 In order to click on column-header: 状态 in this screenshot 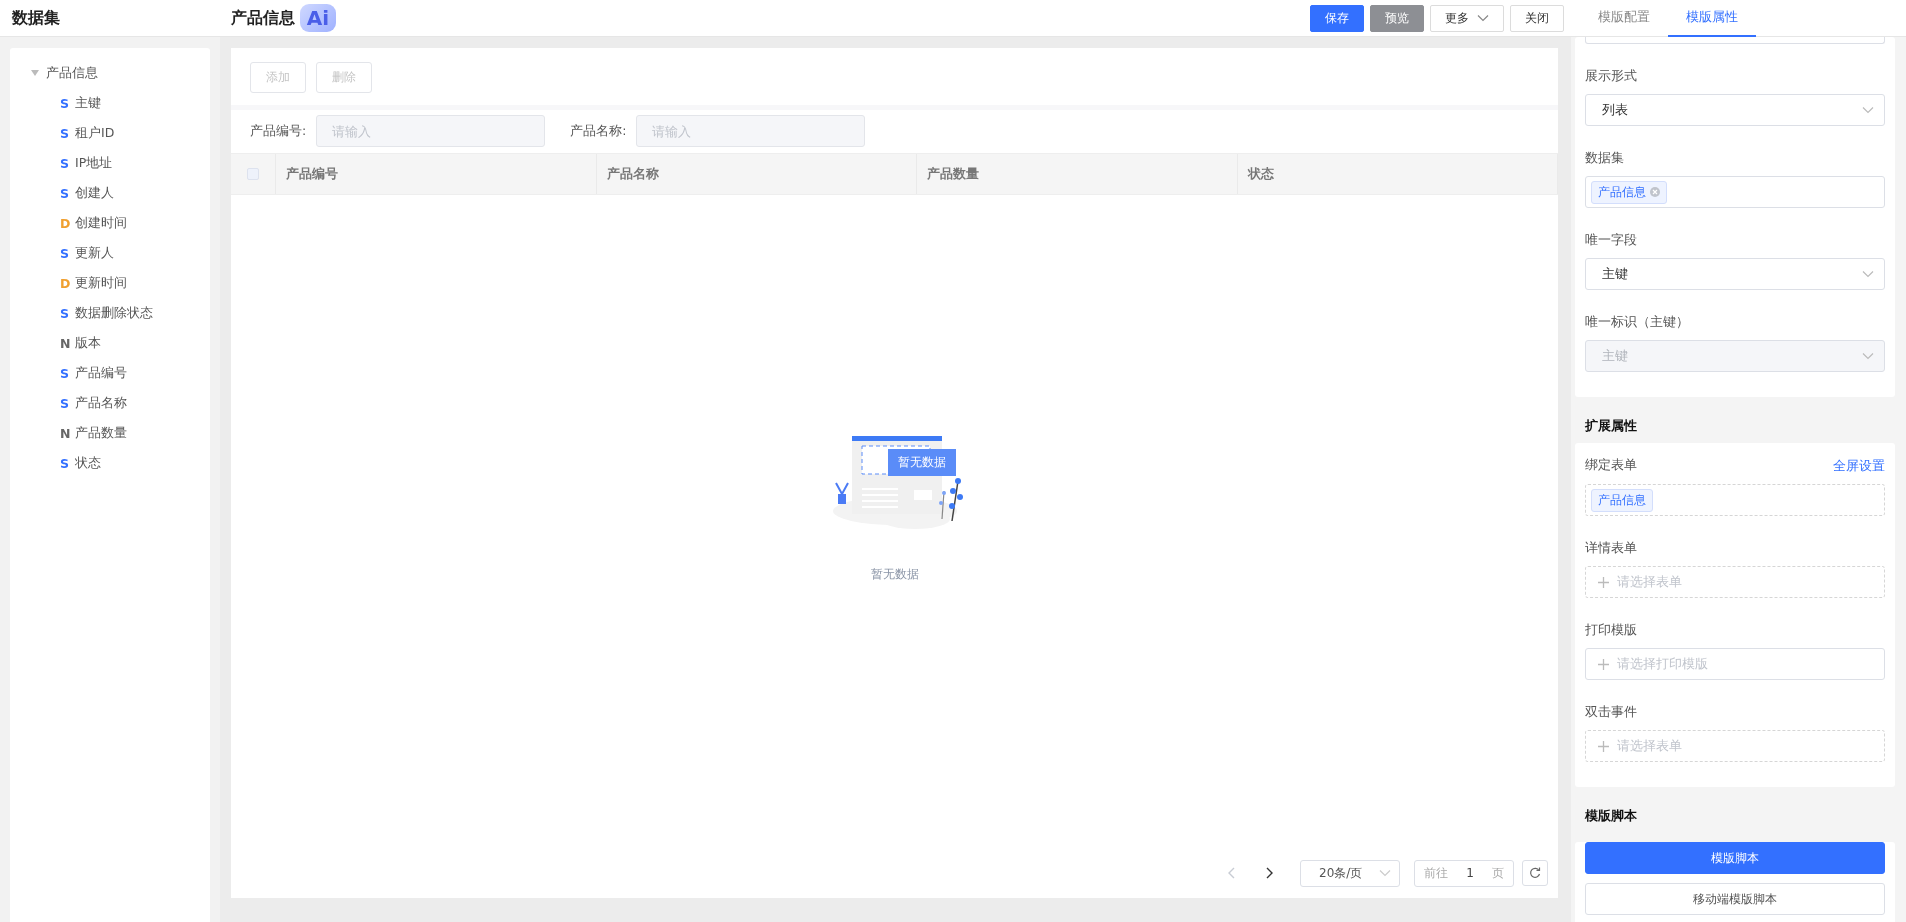, I will do `click(1260, 174)`.